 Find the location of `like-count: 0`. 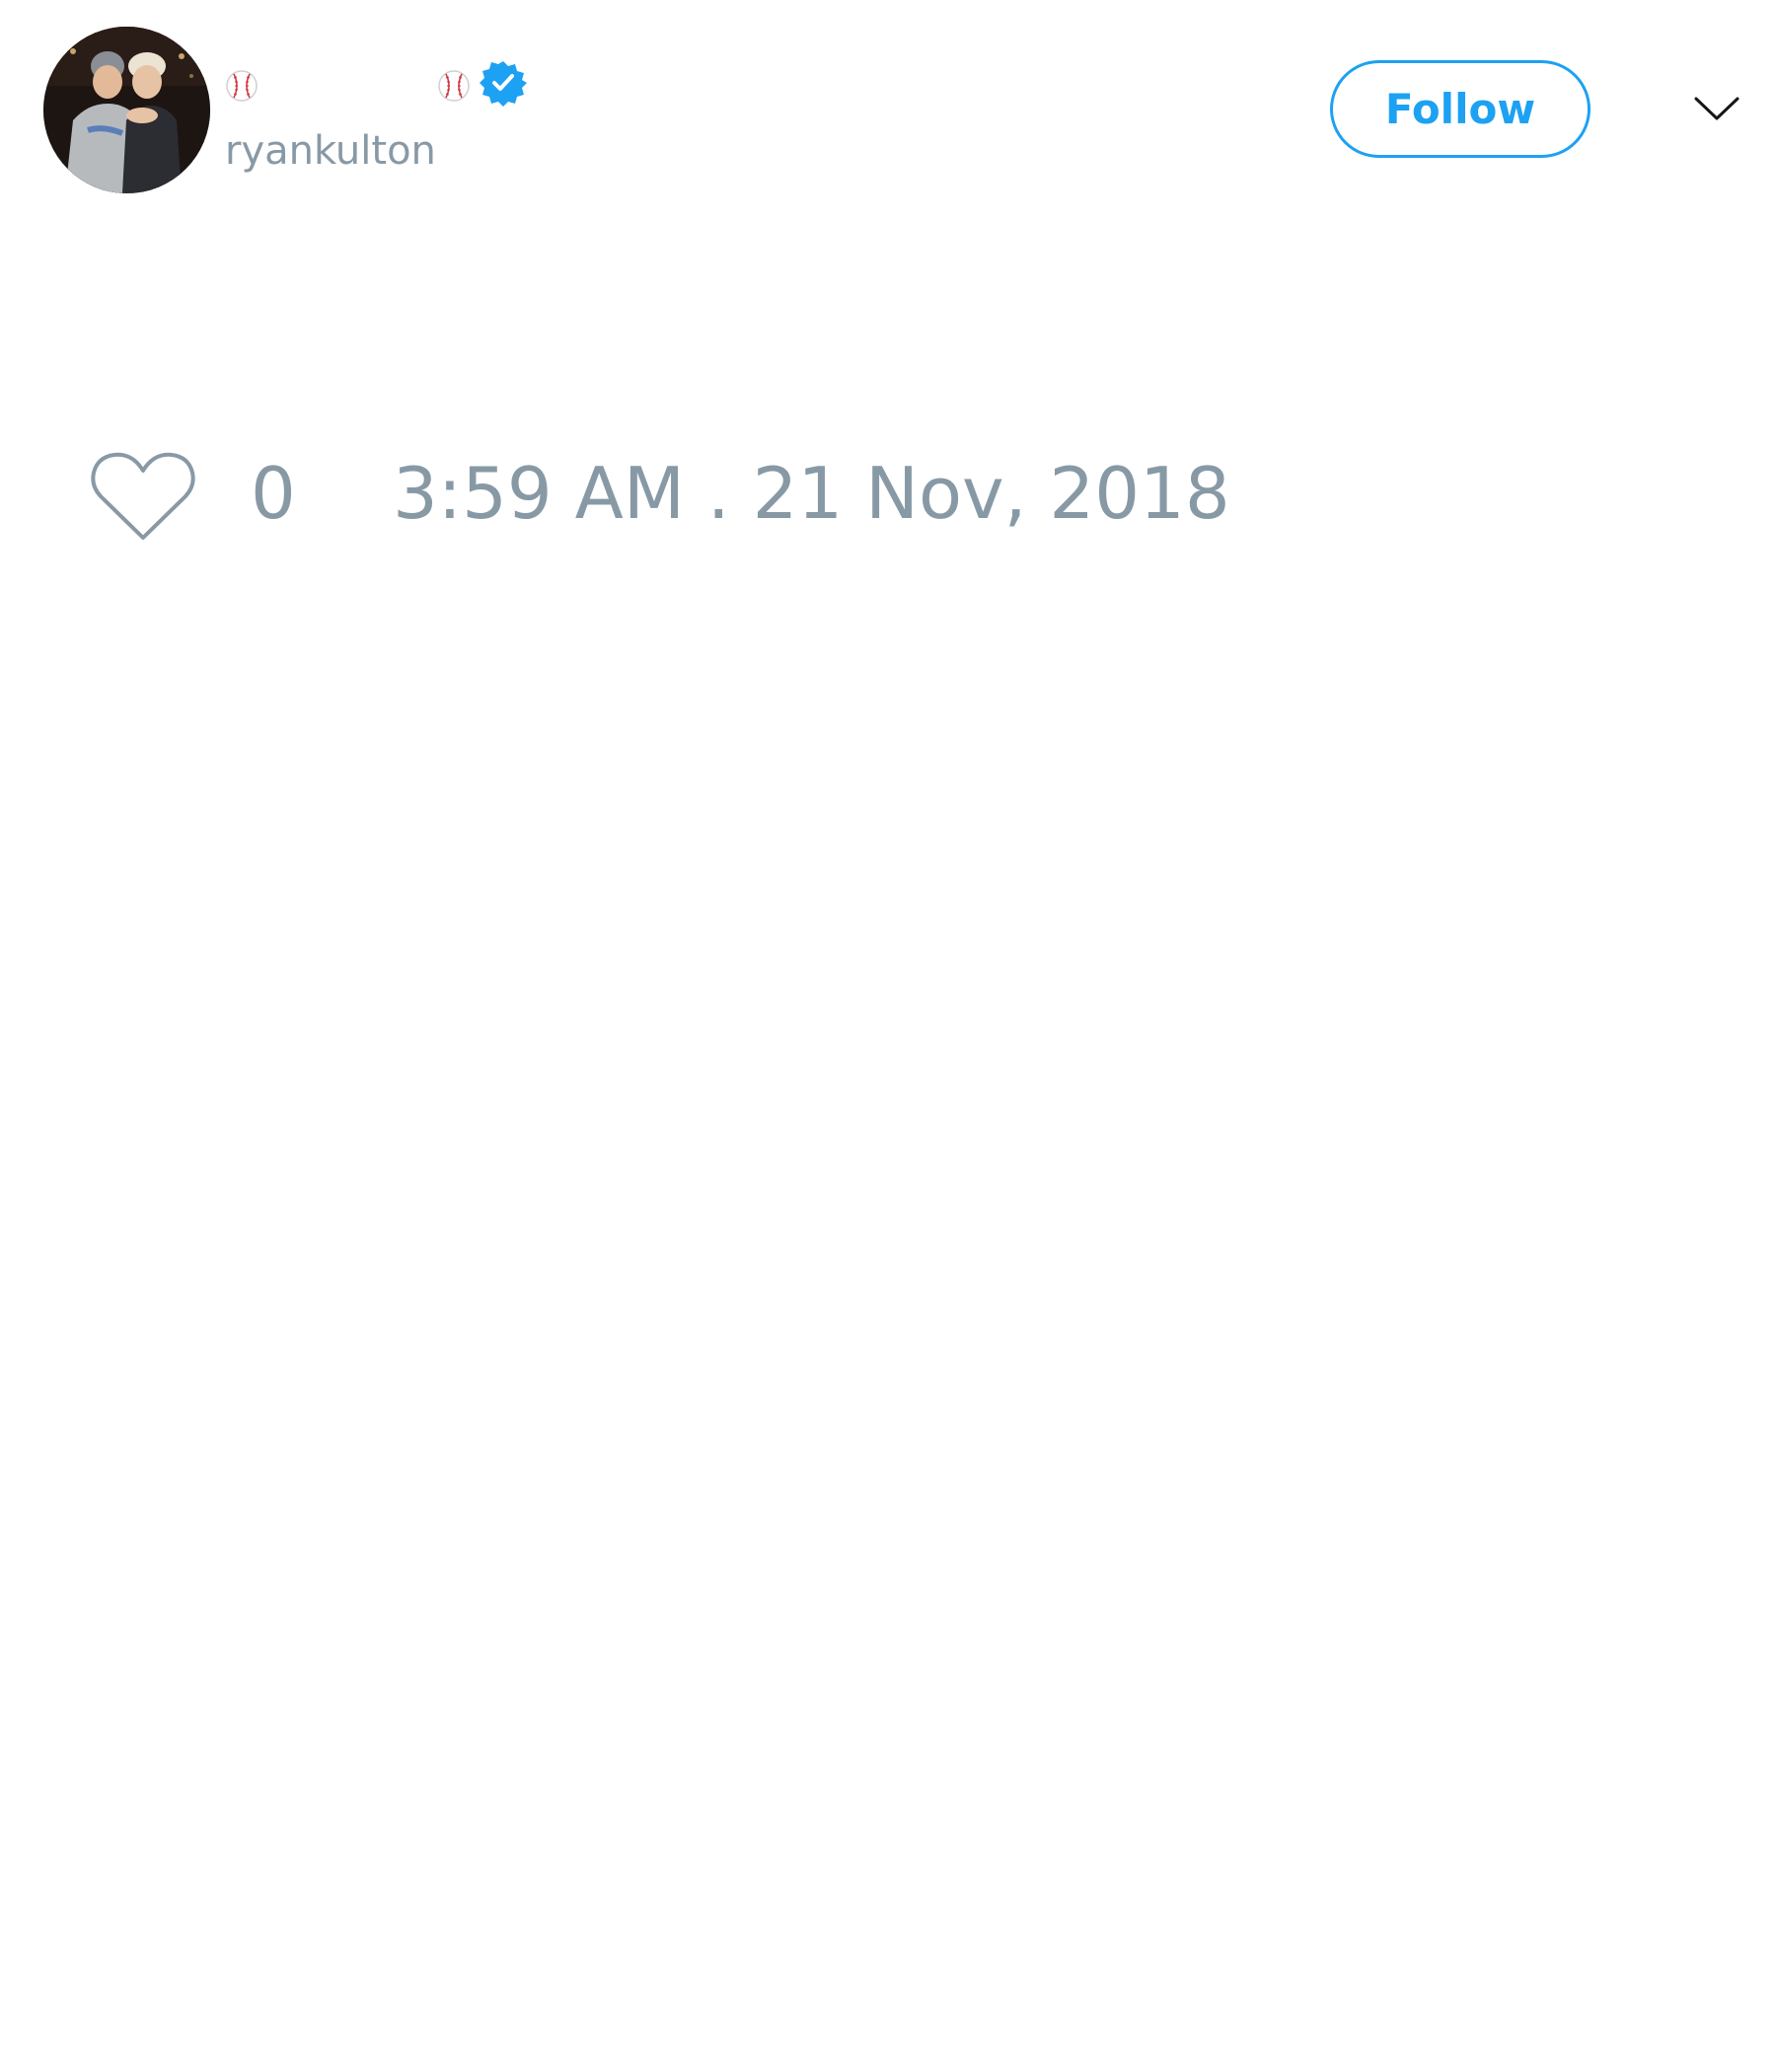

like-count: 0 is located at coordinates (274, 494).